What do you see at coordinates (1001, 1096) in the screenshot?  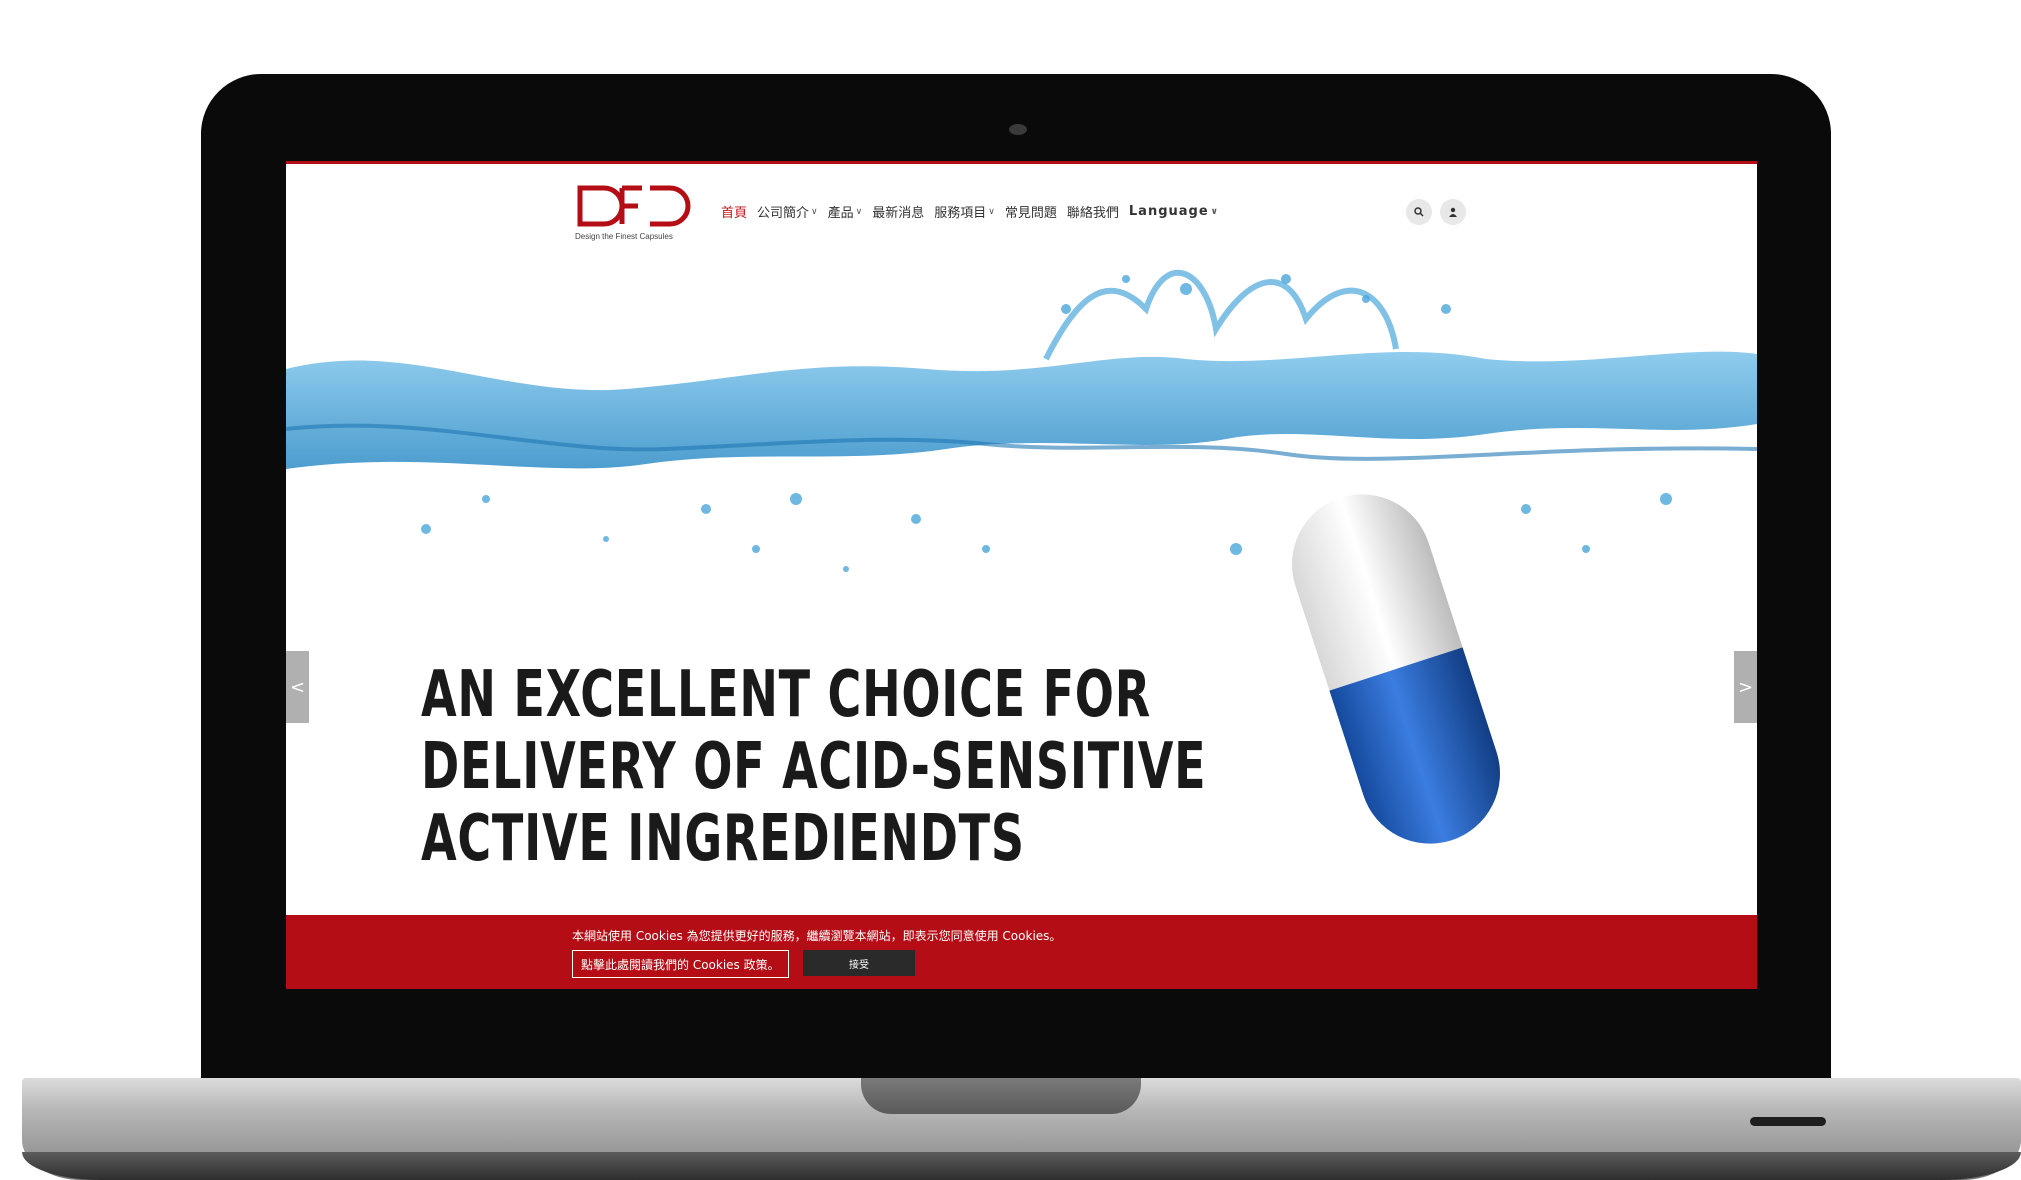 I see `laptop-notch` at bounding box center [1001, 1096].